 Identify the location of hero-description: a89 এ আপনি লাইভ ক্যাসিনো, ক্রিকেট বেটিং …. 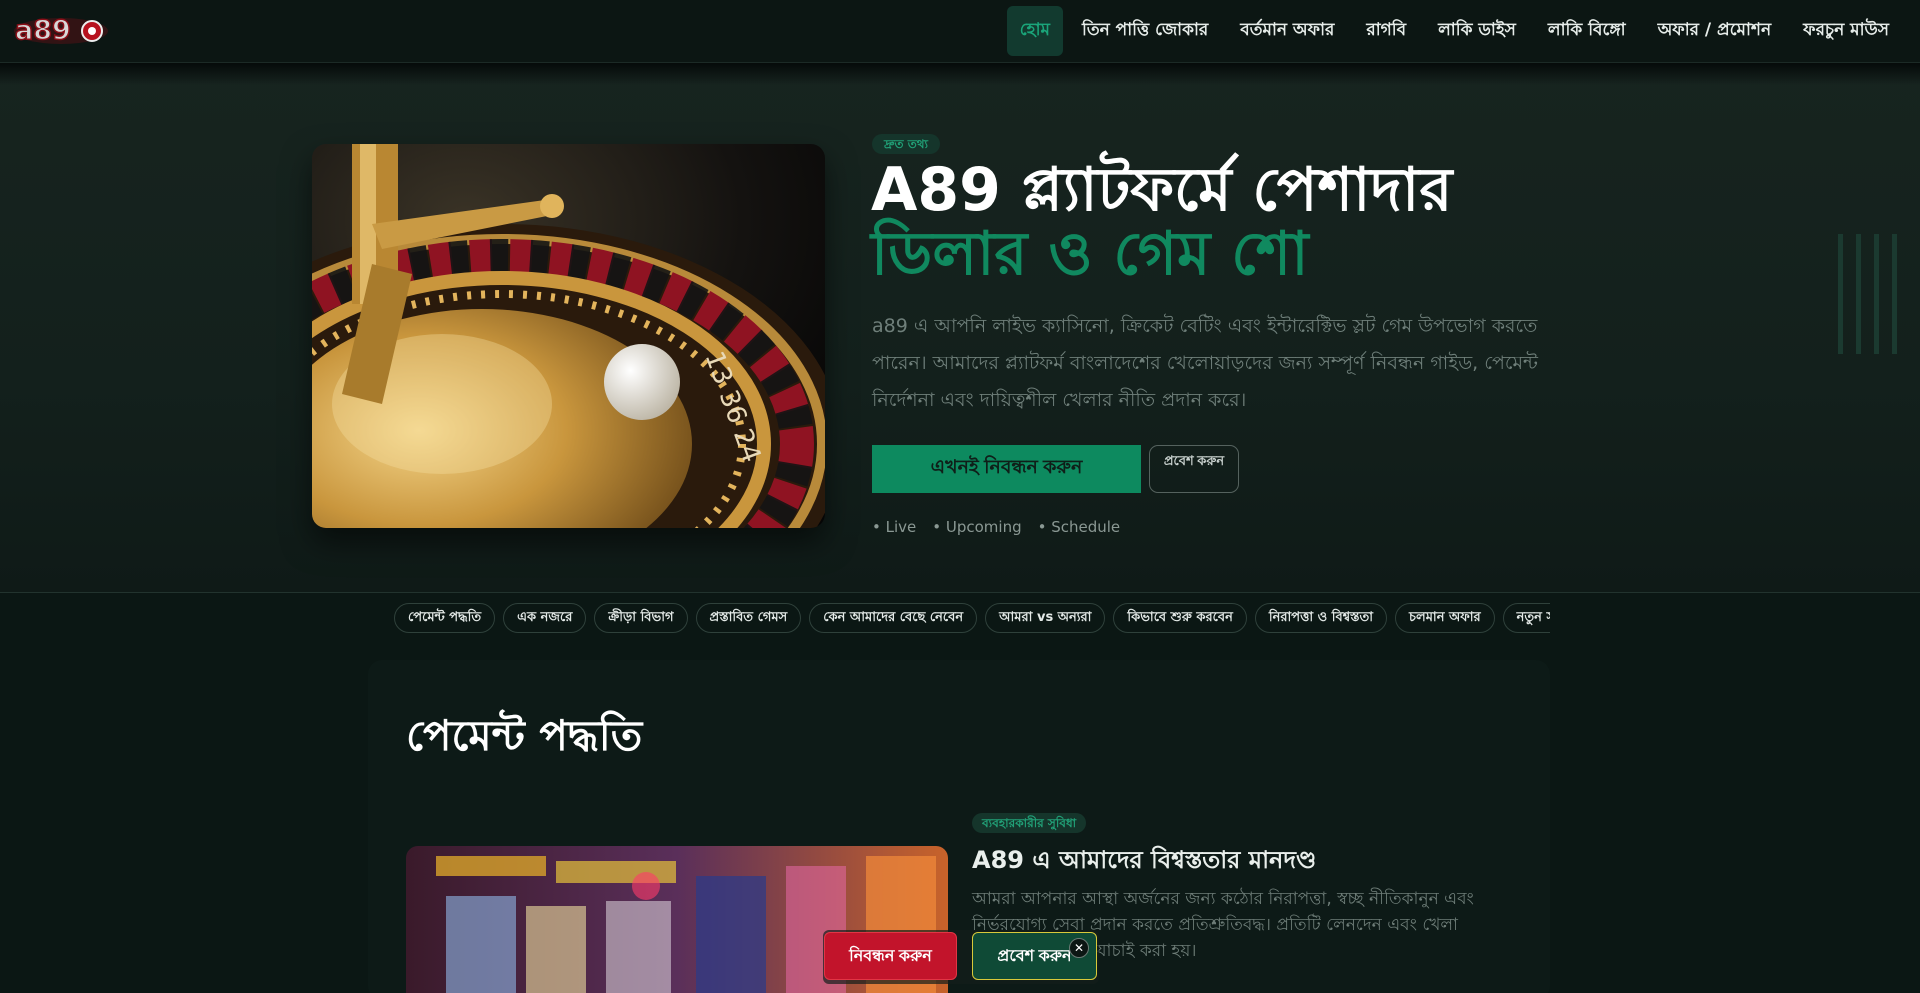
(1205, 363).